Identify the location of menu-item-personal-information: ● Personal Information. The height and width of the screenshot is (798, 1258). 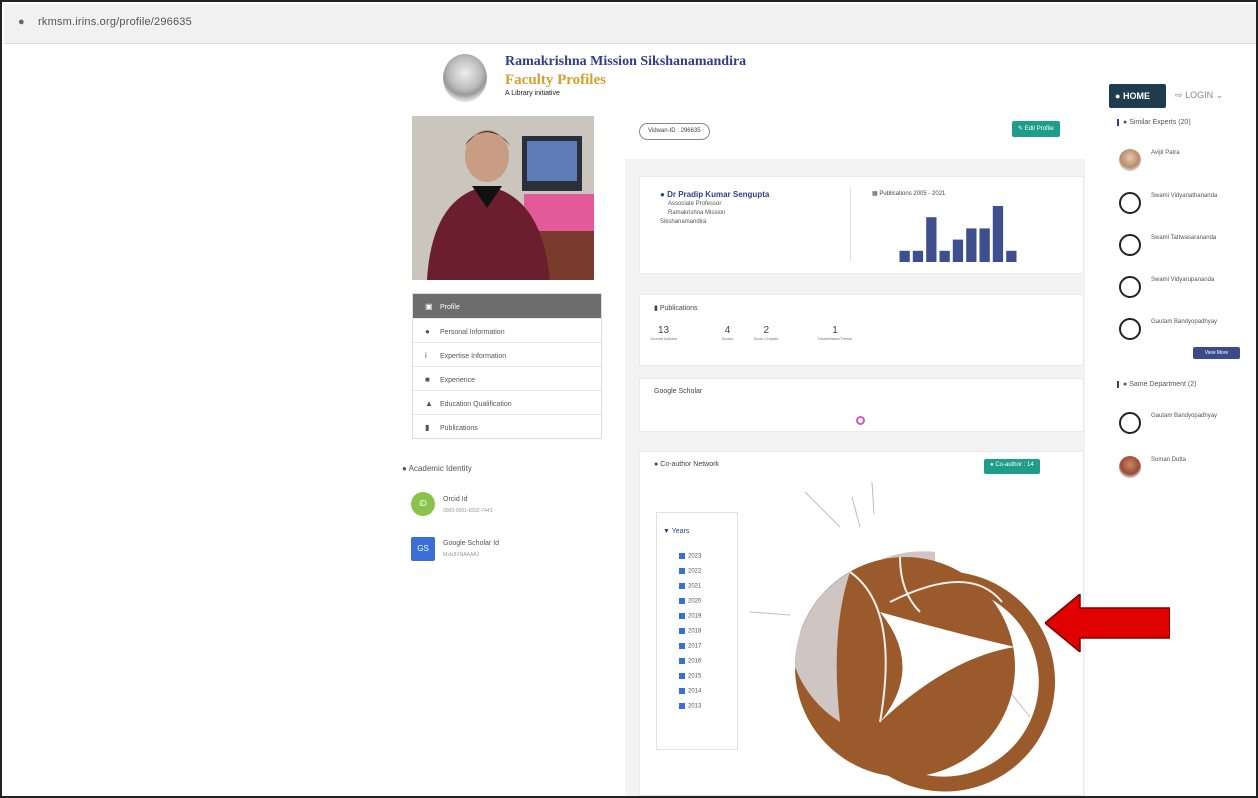
(507, 330).